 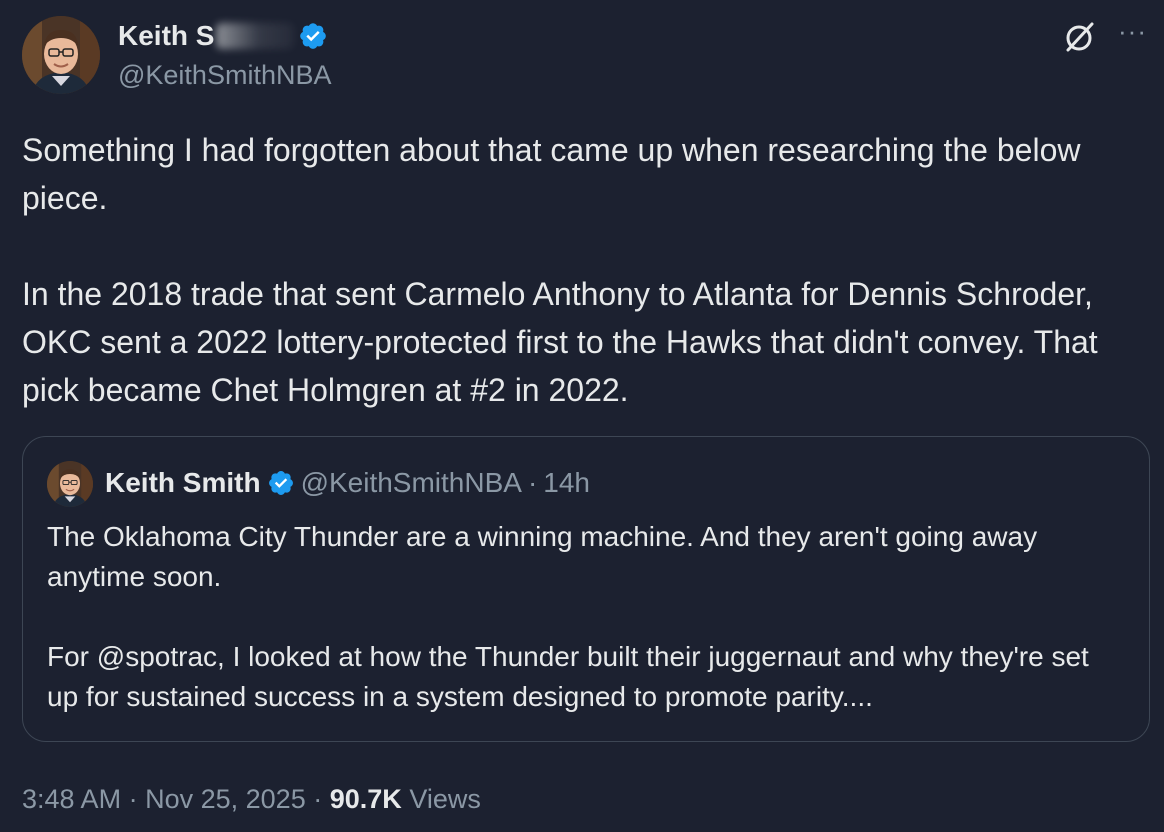 What do you see at coordinates (411, 482) in the screenshot?
I see `quoted-author-handle: @KeithSmithNBA` at bounding box center [411, 482].